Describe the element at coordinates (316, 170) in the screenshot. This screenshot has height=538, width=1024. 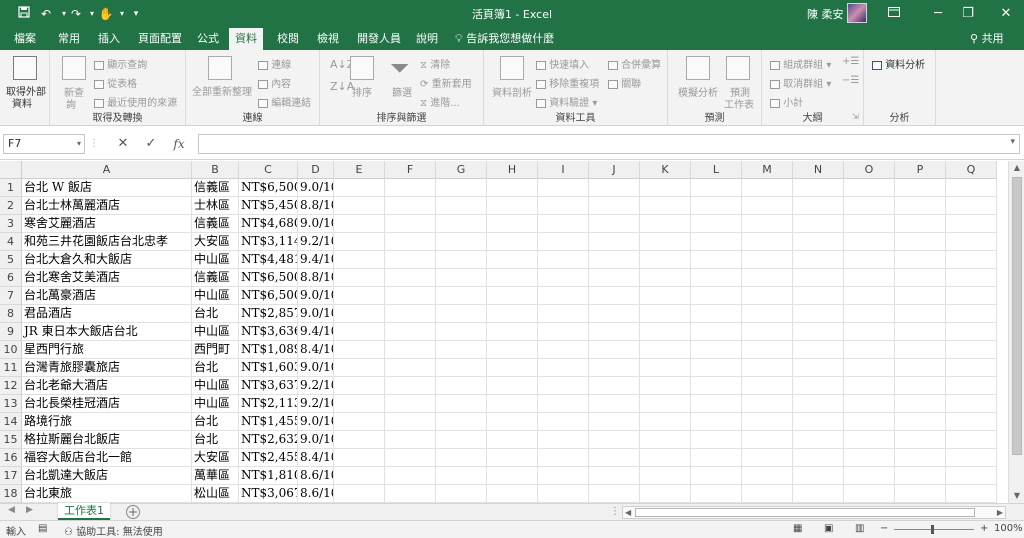
I see `column-header-d: D` at that location.